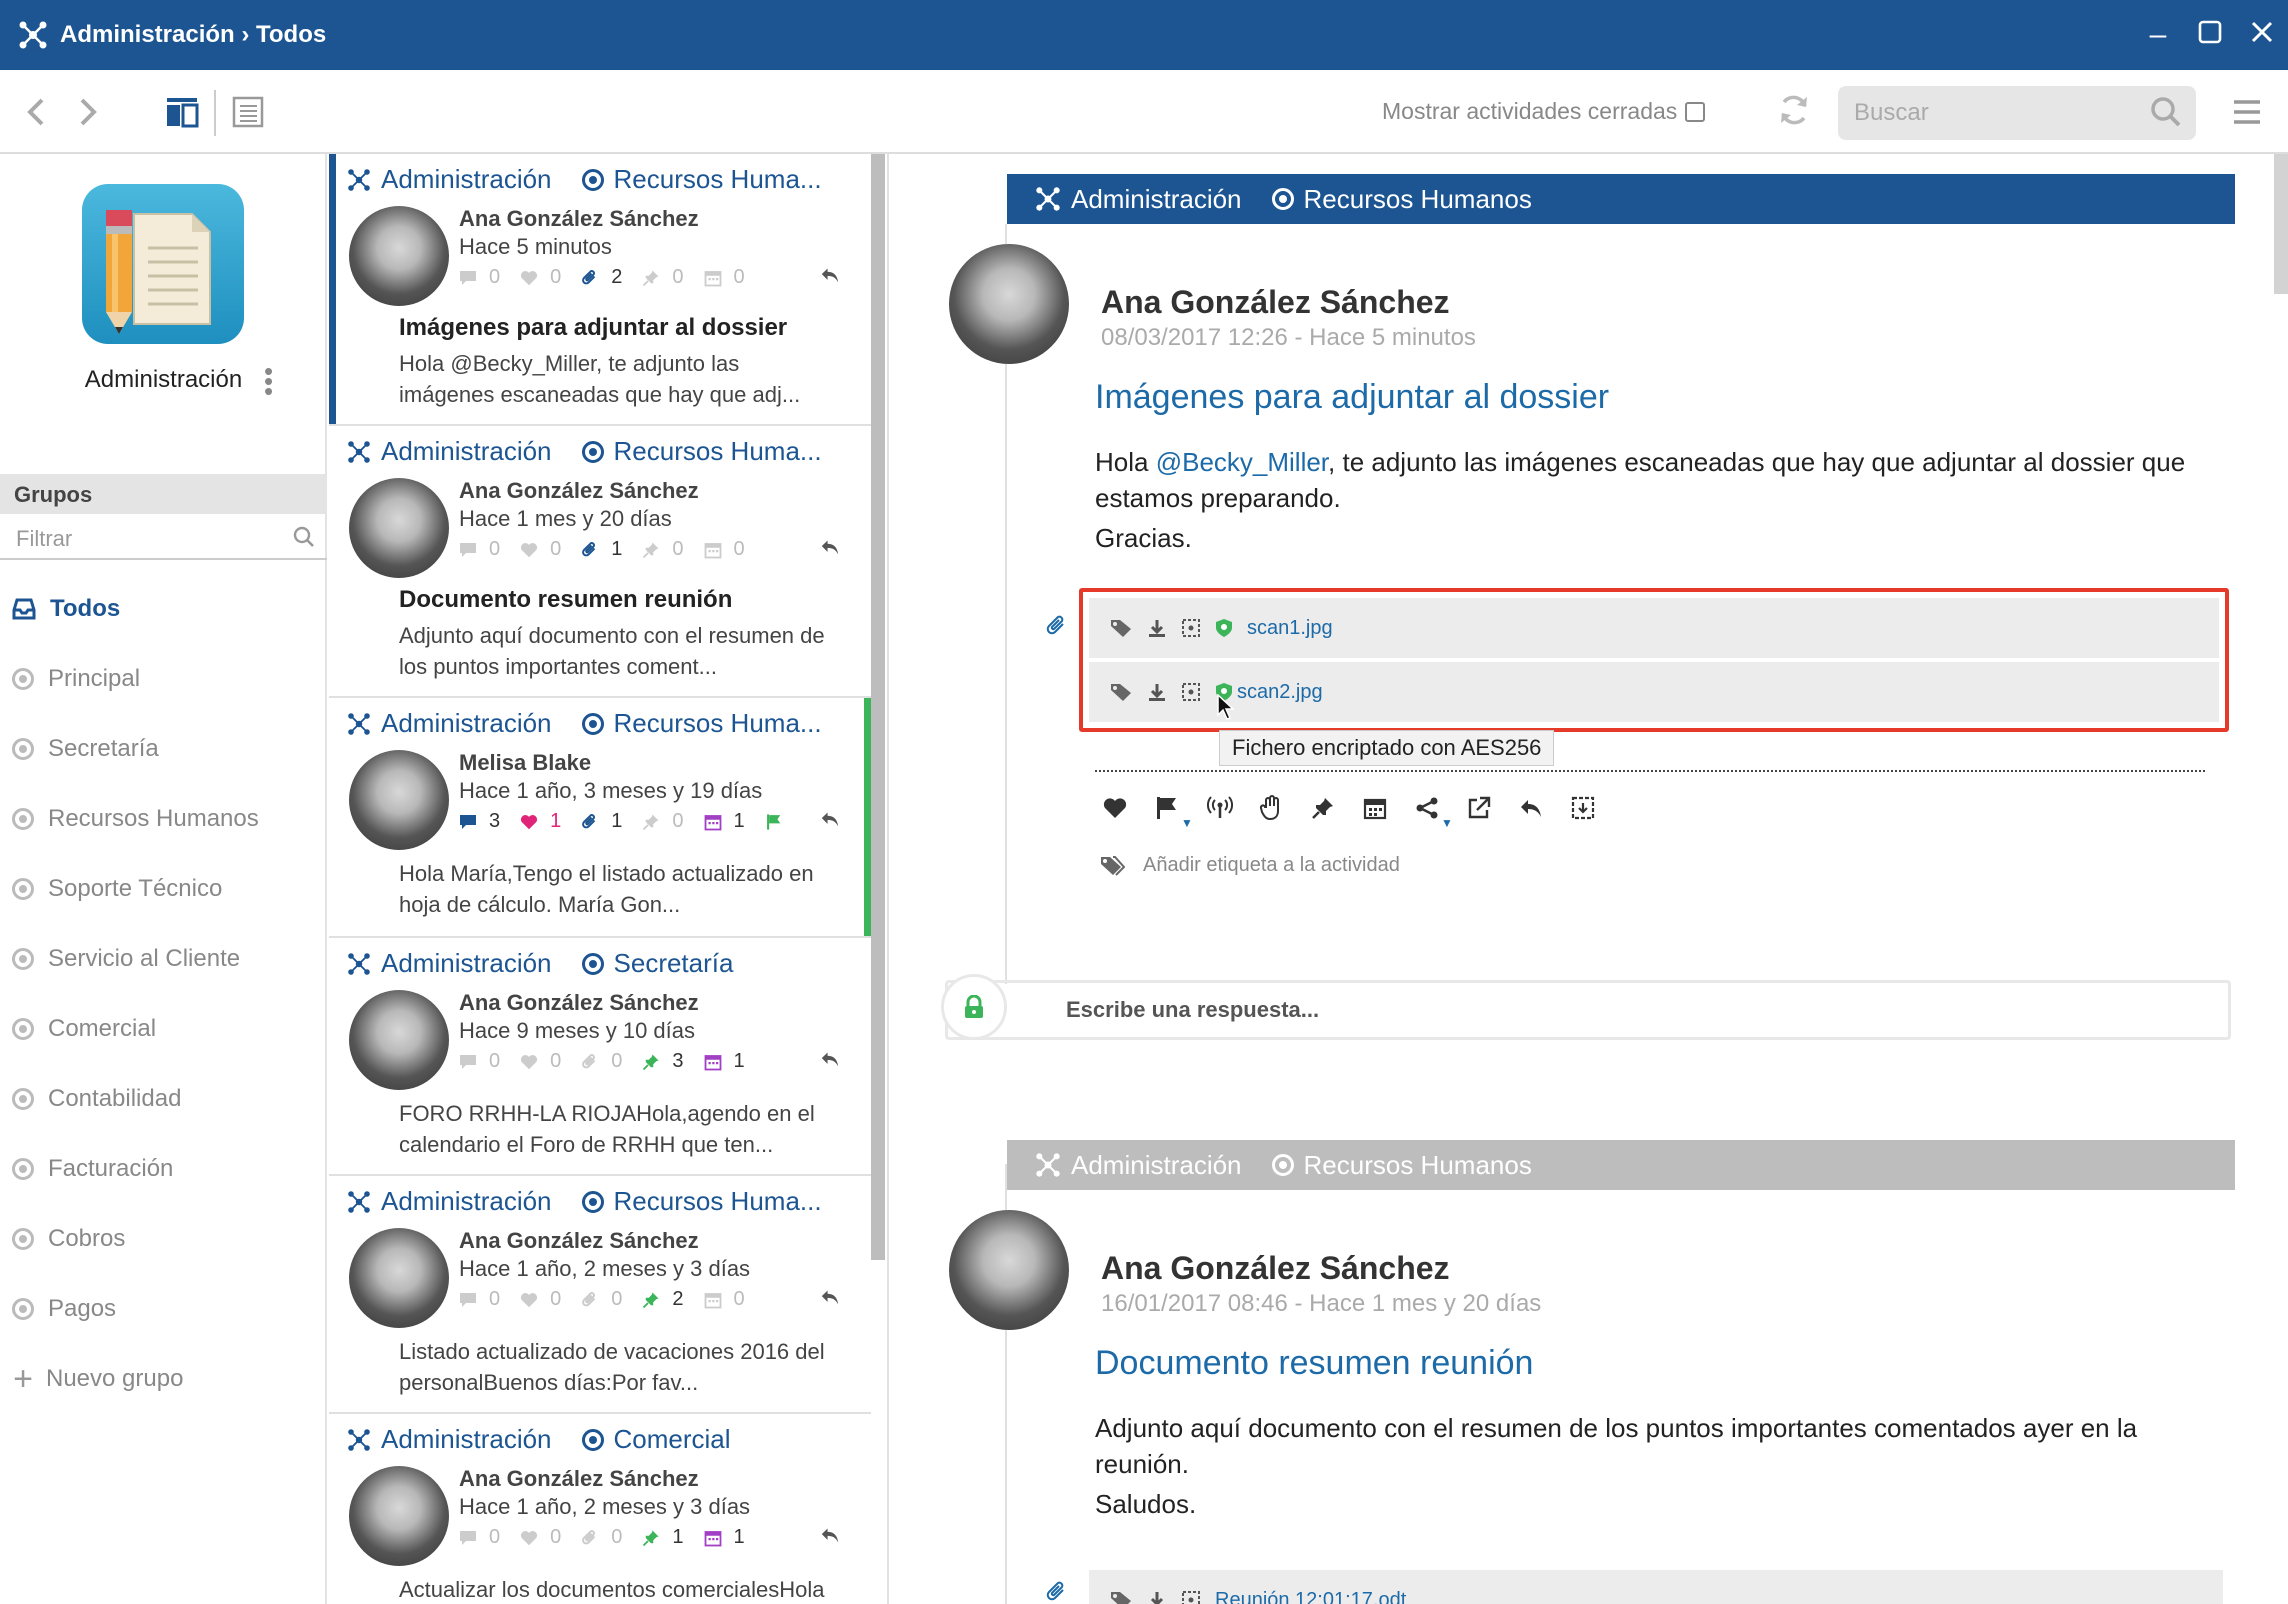 The width and height of the screenshot is (2288, 1604). What do you see at coordinates (1418, 199) in the screenshot?
I see `post-group: Recursos Humanos` at bounding box center [1418, 199].